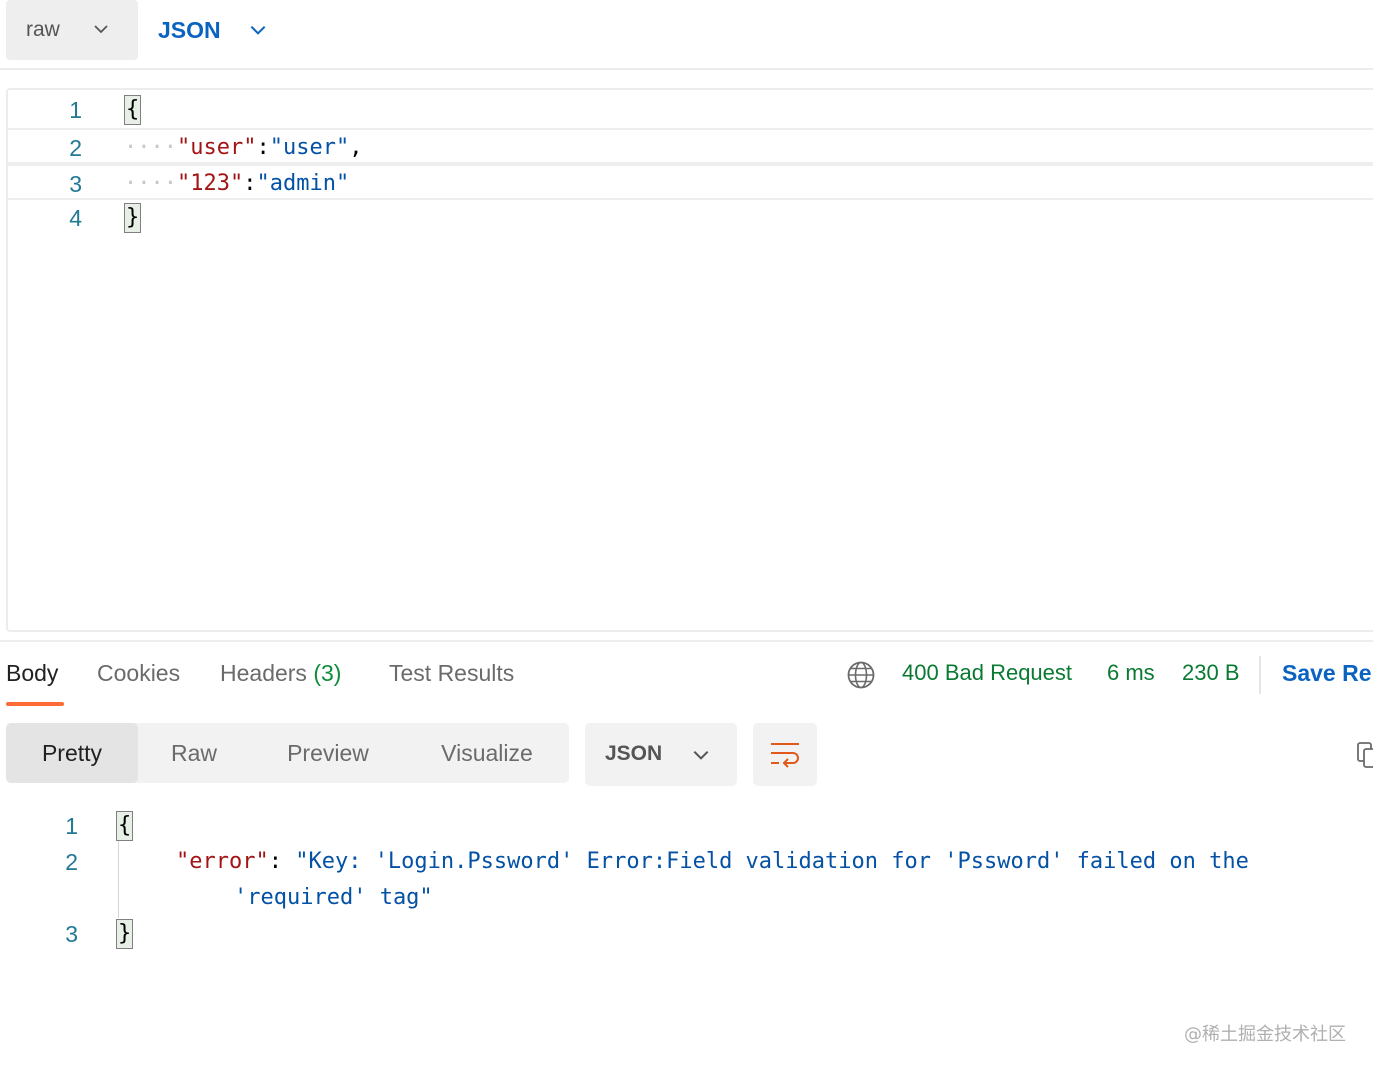  Describe the element at coordinates (690, 182) in the screenshot. I see `editor-line: 3 ····"123":"admin"` at that location.